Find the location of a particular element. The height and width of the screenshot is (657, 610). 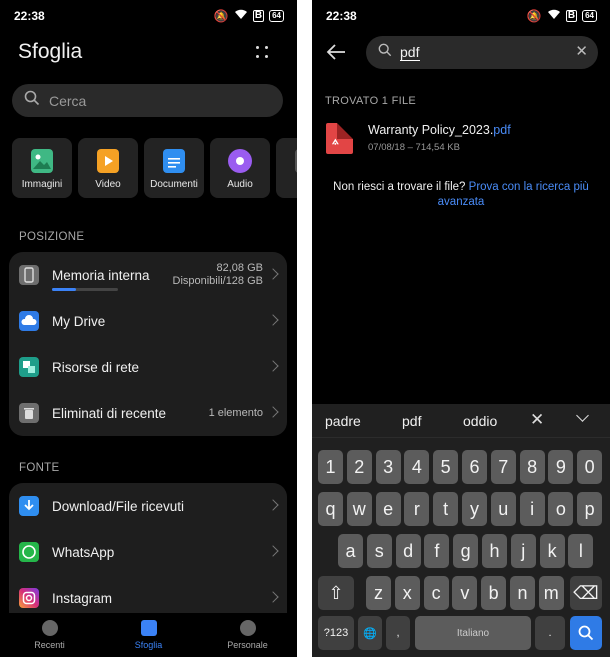

nav-browse: Sfoglia is located at coordinates (149, 635).